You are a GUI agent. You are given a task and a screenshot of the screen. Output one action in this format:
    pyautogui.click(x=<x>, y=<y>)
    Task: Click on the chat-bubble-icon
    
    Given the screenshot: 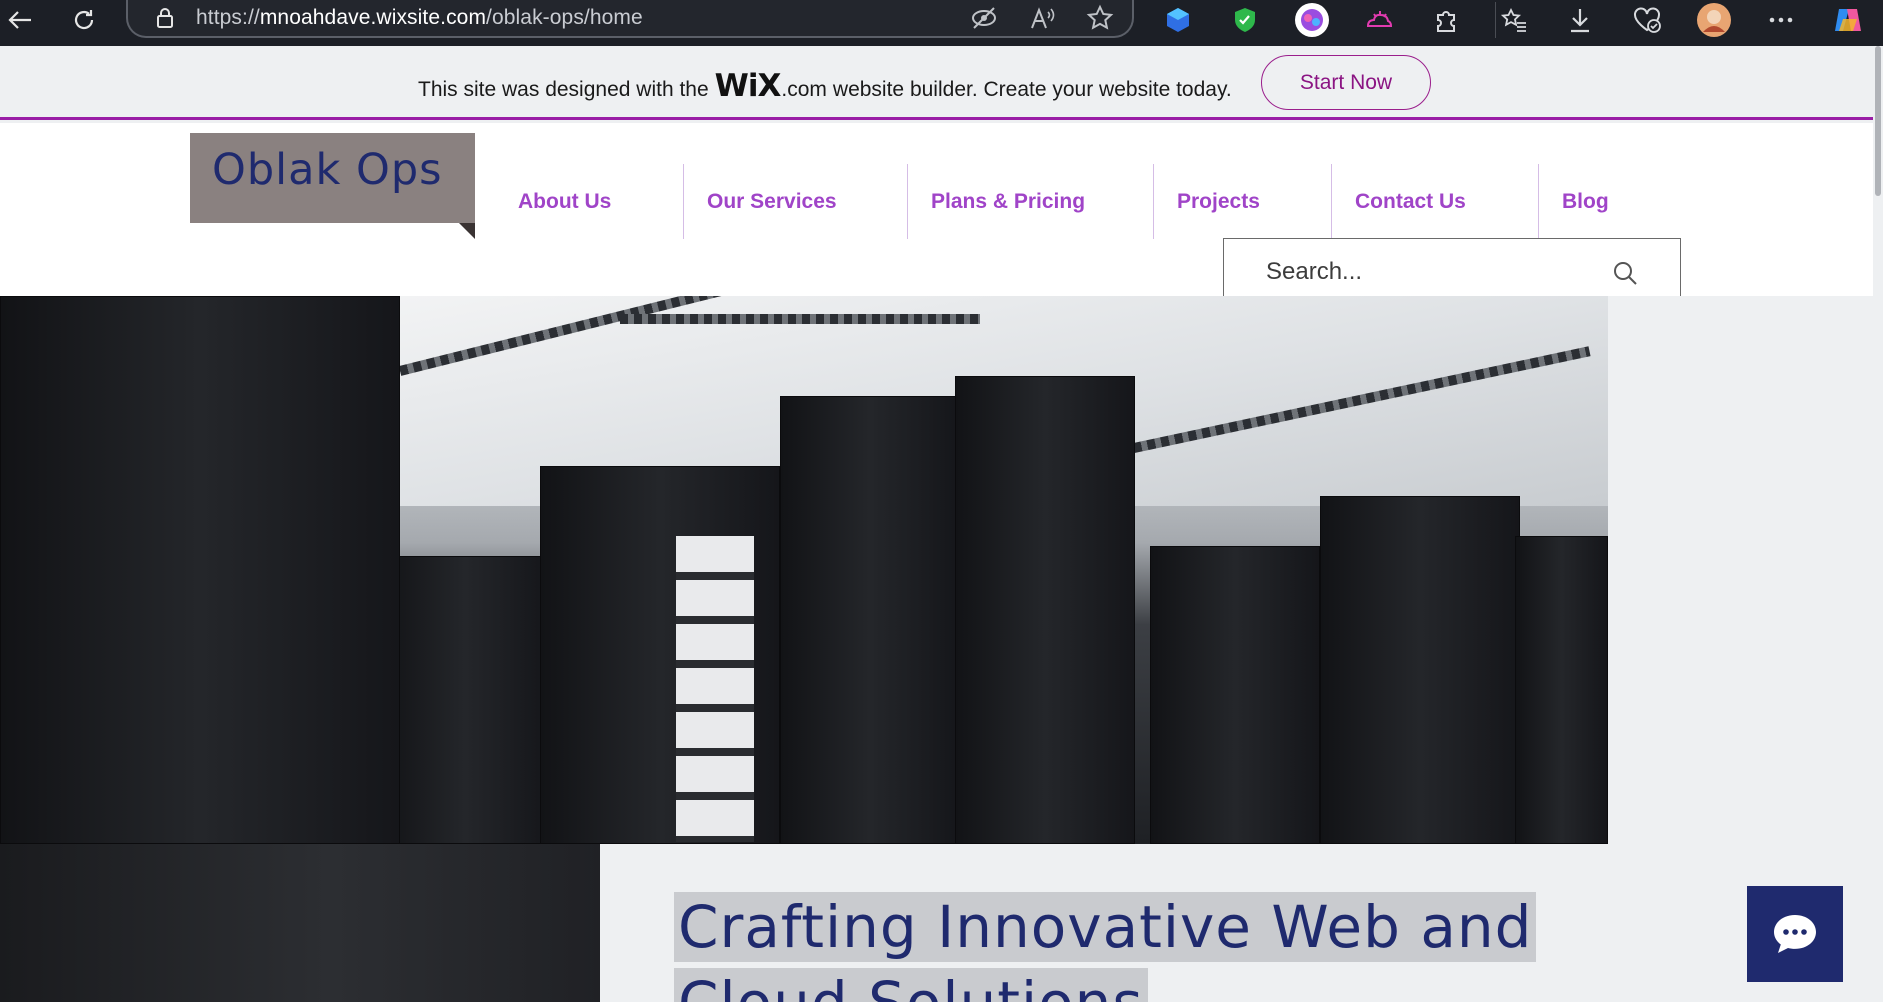 What is the action you would take?
    pyautogui.click(x=1795, y=934)
    